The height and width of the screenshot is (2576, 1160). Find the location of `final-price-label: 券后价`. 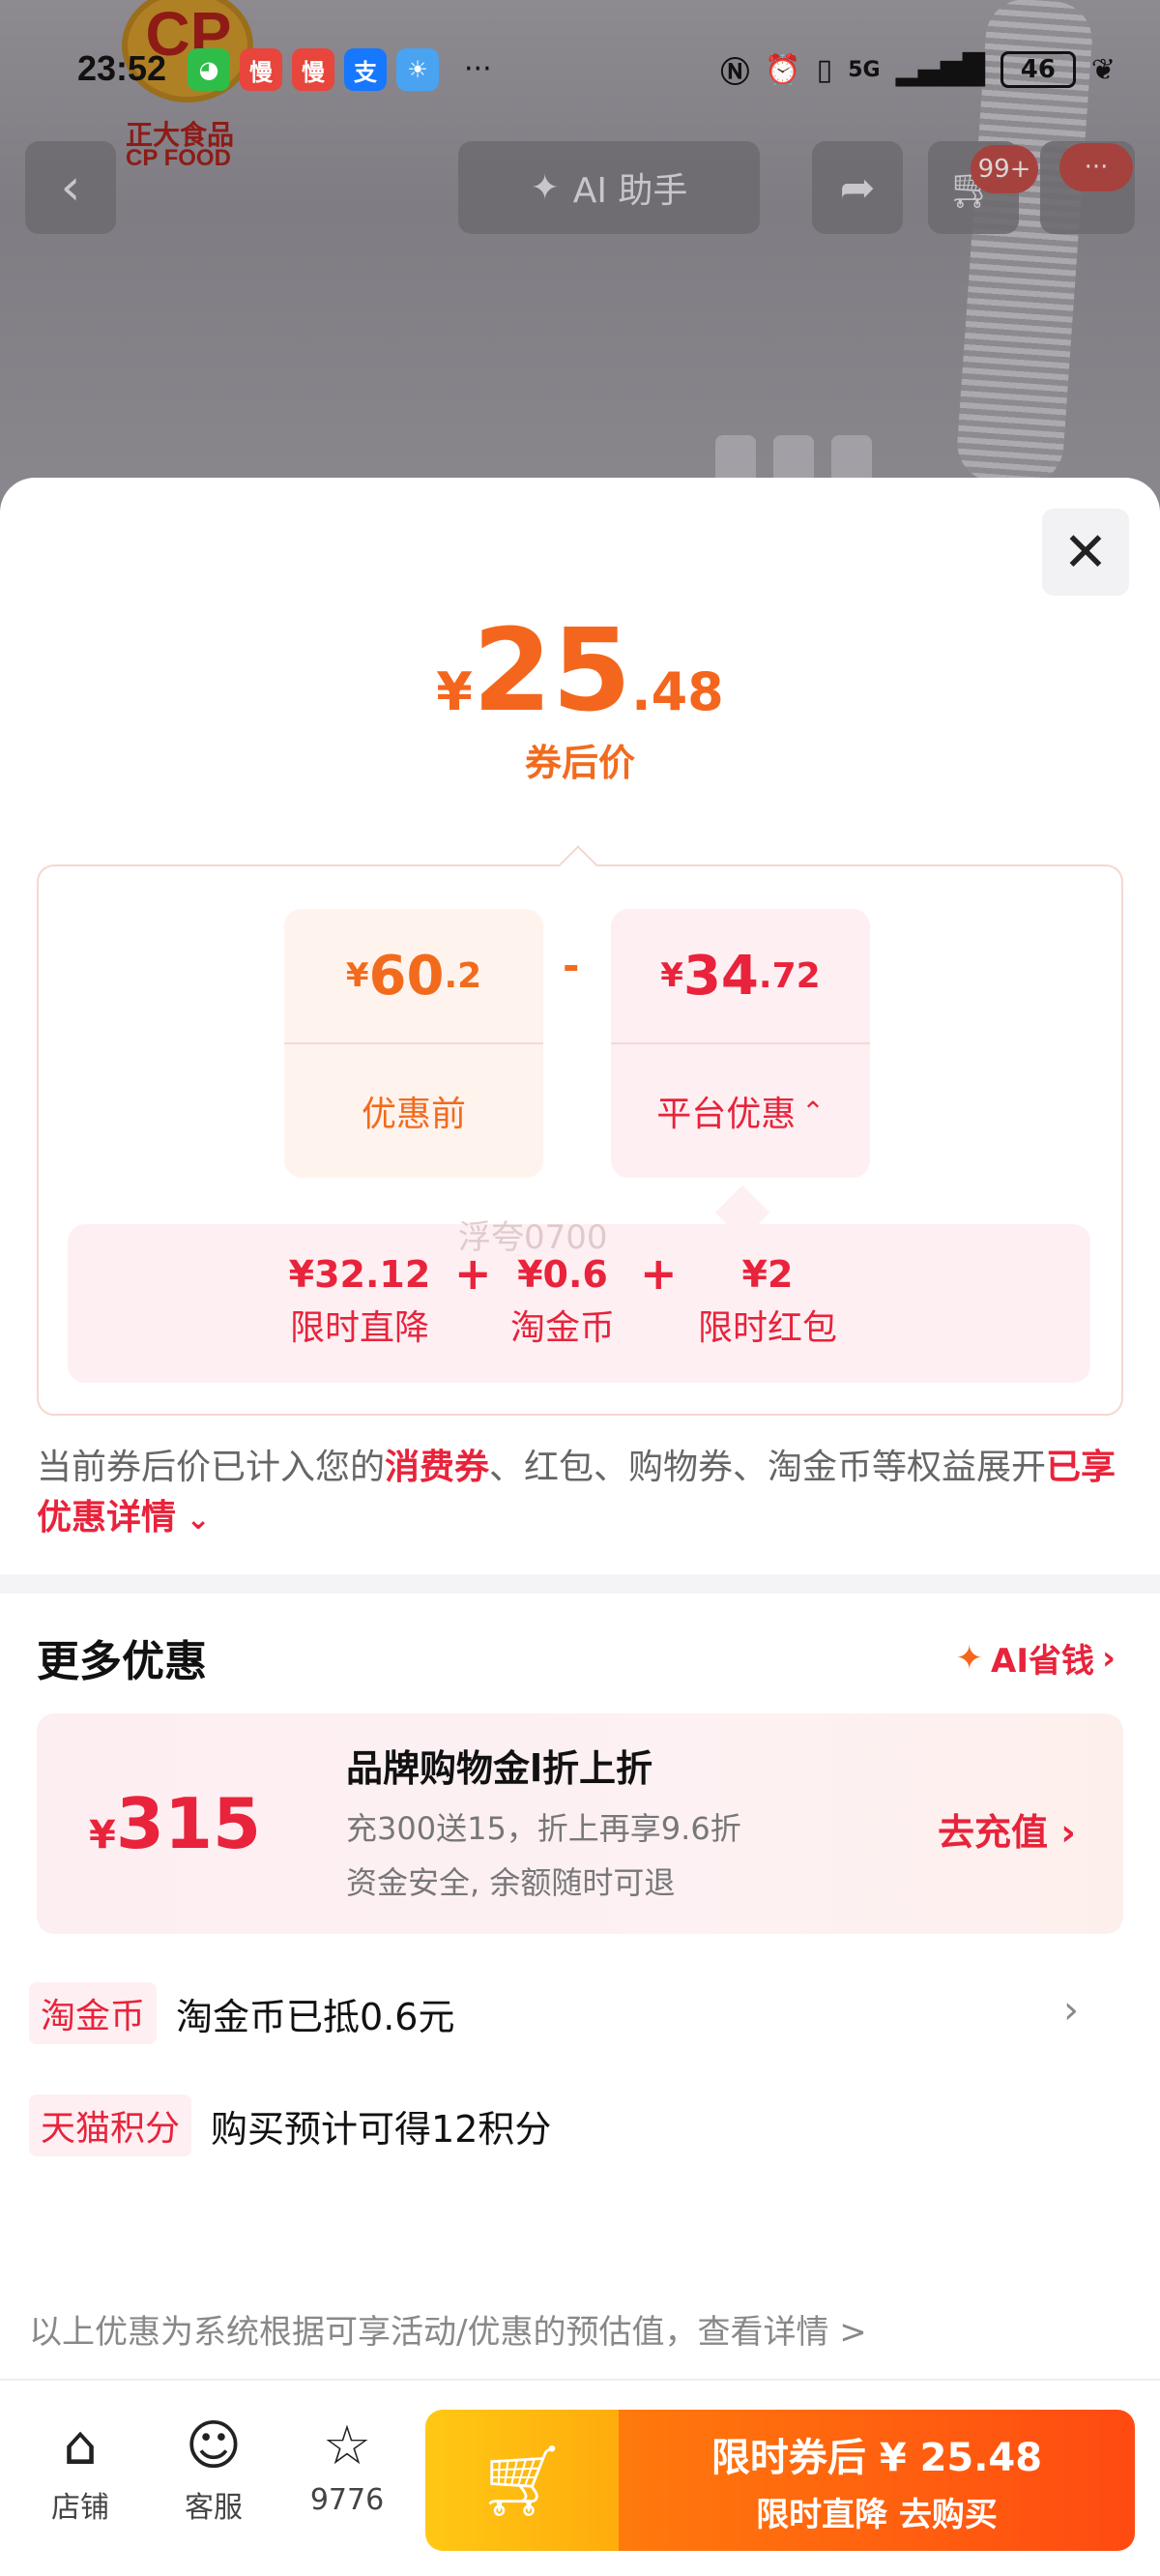

final-price-label: 券后价 is located at coordinates (579, 763).